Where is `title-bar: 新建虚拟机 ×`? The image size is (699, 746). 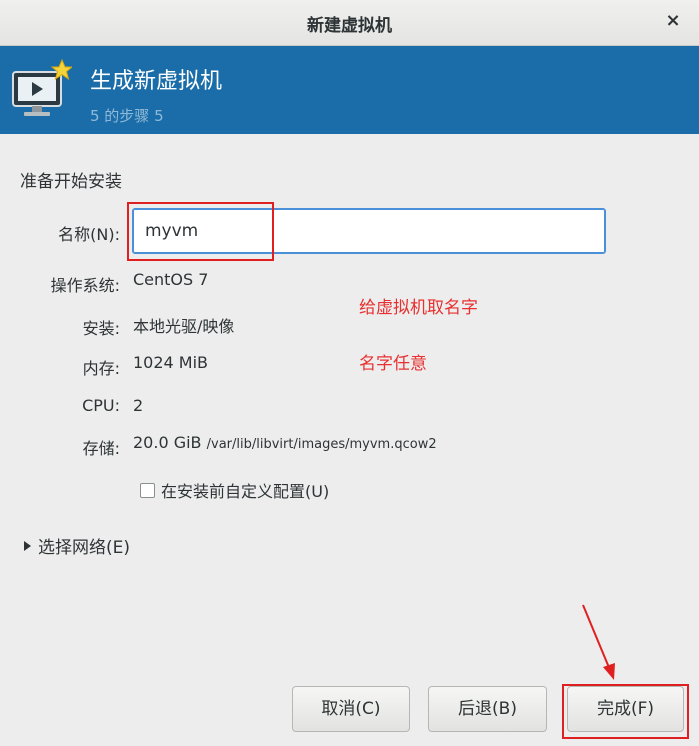
title-bar: 新建虚拟机 × is located at coordinates (349, 23).